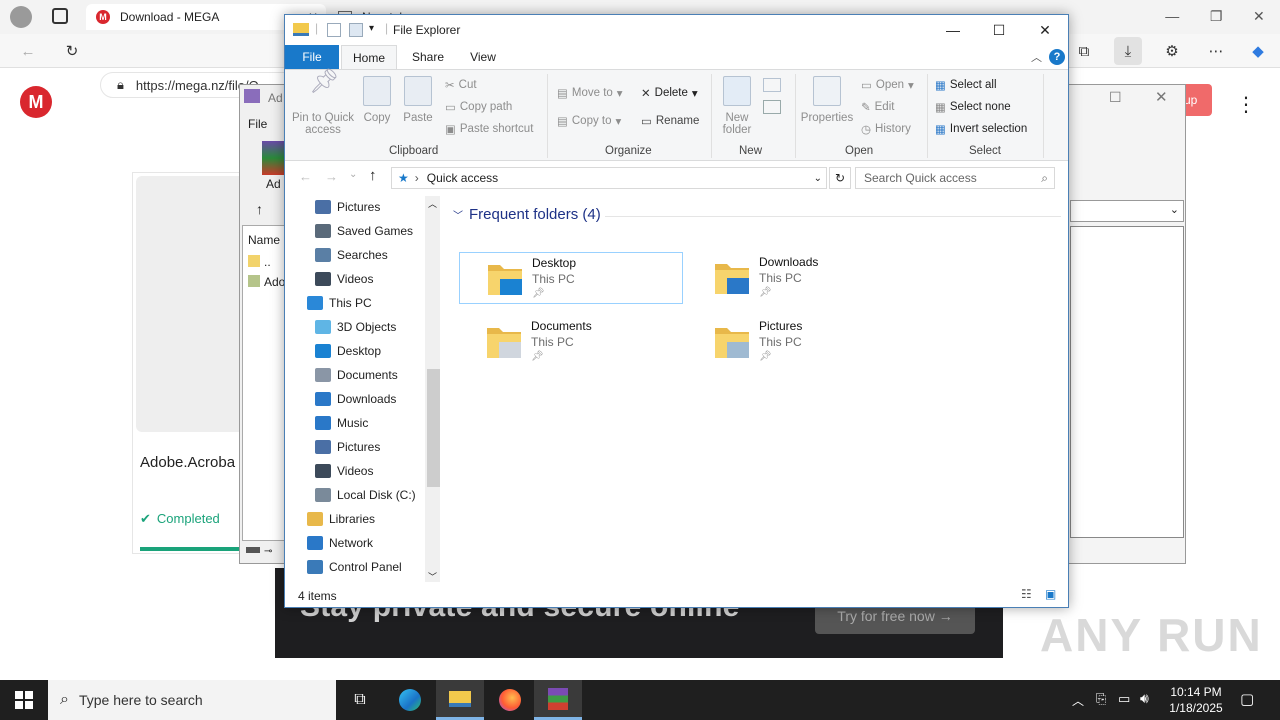 The image size is (1280, 720). What do you see at coordinates (670, 121) in the screenshot?
I see `rename-button: ▭ Rename` at bounding box center [670, 121].